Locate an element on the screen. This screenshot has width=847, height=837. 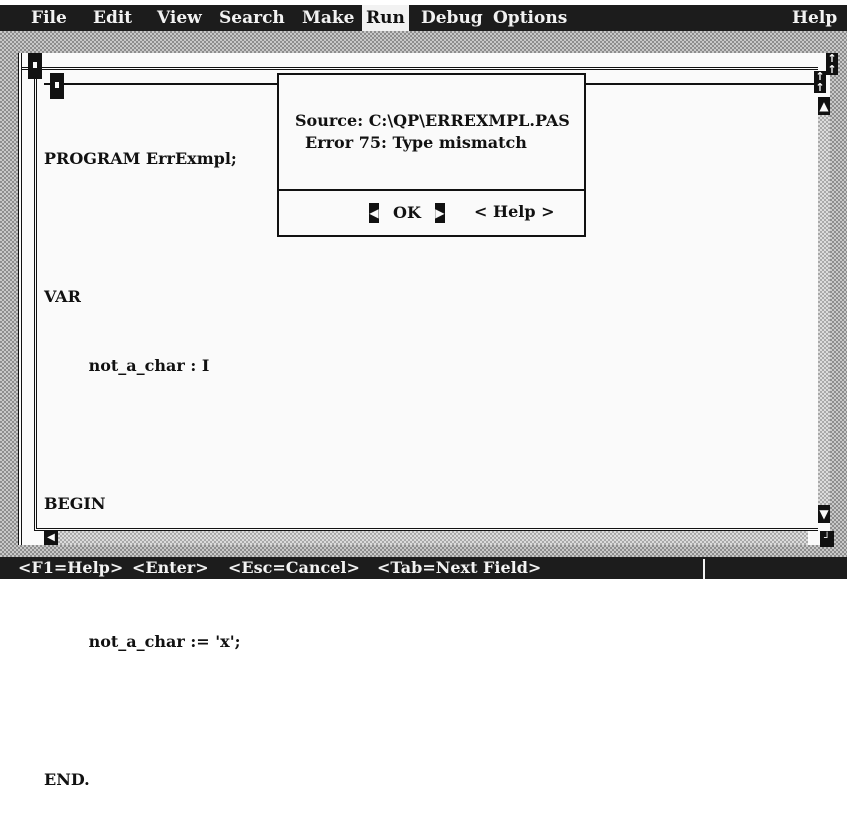
menu-file: File is located at coordinates (49, 18).